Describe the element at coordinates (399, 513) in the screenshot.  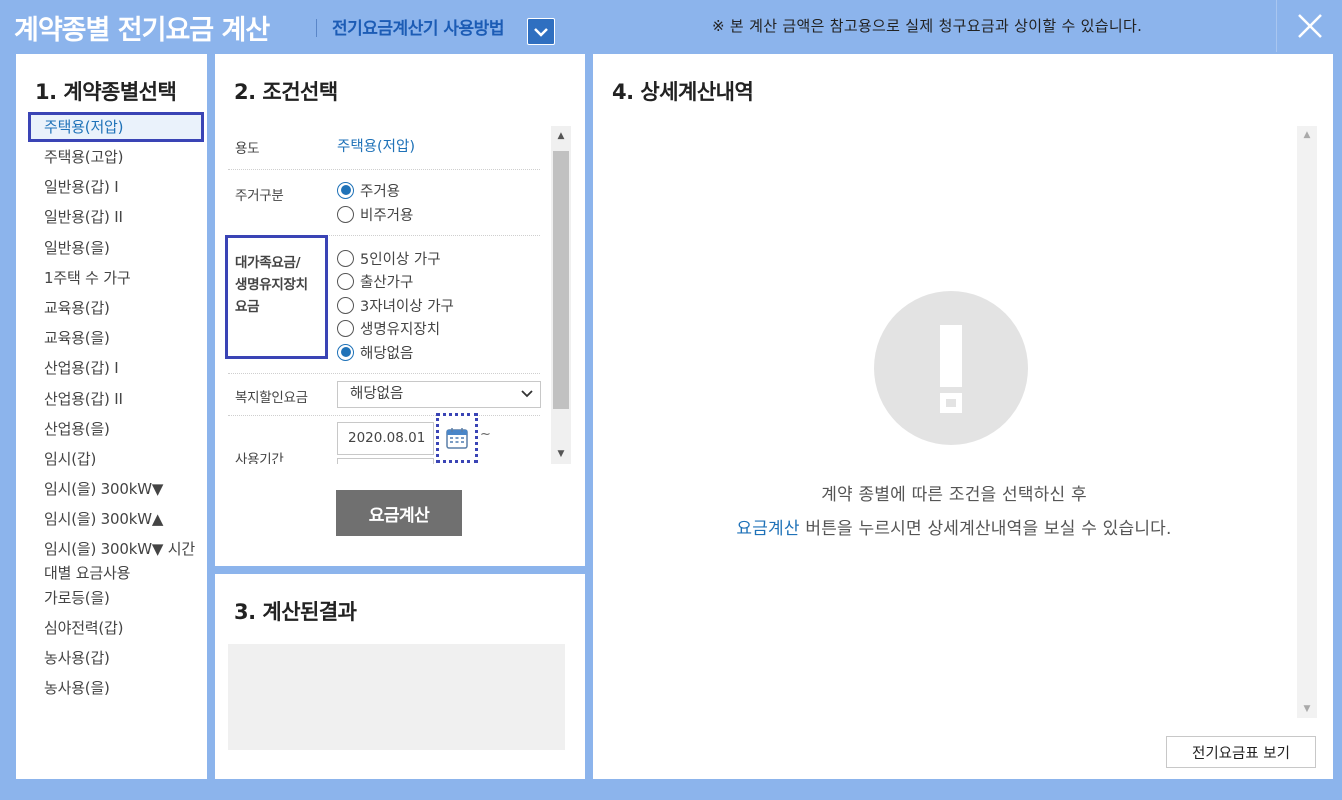
I see `calculate-button: 요금계산` at that location.